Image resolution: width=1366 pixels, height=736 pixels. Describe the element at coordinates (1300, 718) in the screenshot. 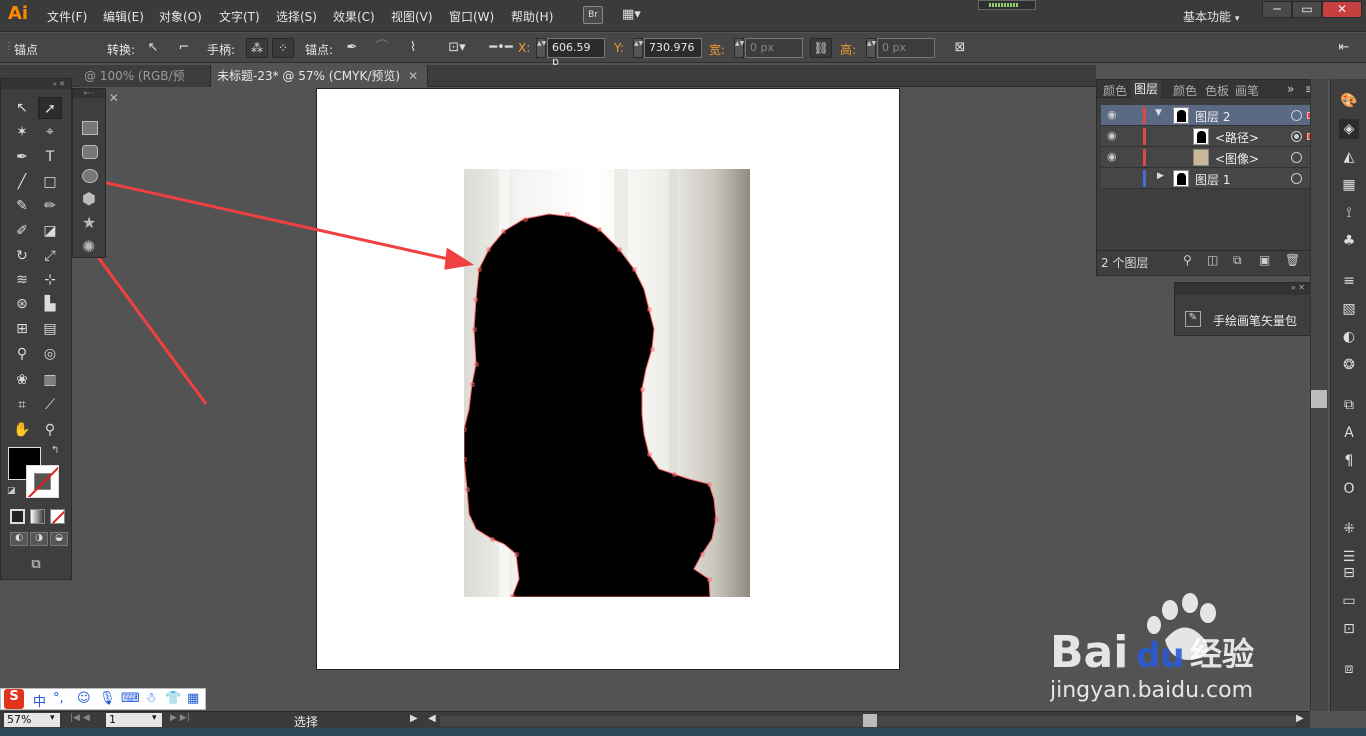

I see `scroll-right-icon: ▶` at that location.